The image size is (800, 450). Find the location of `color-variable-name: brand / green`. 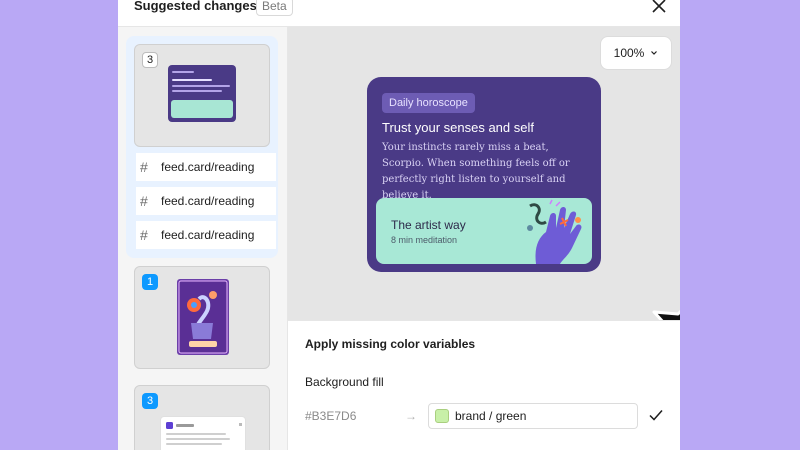

color-variable-name: brand / green is located at coordinates (491, 416).